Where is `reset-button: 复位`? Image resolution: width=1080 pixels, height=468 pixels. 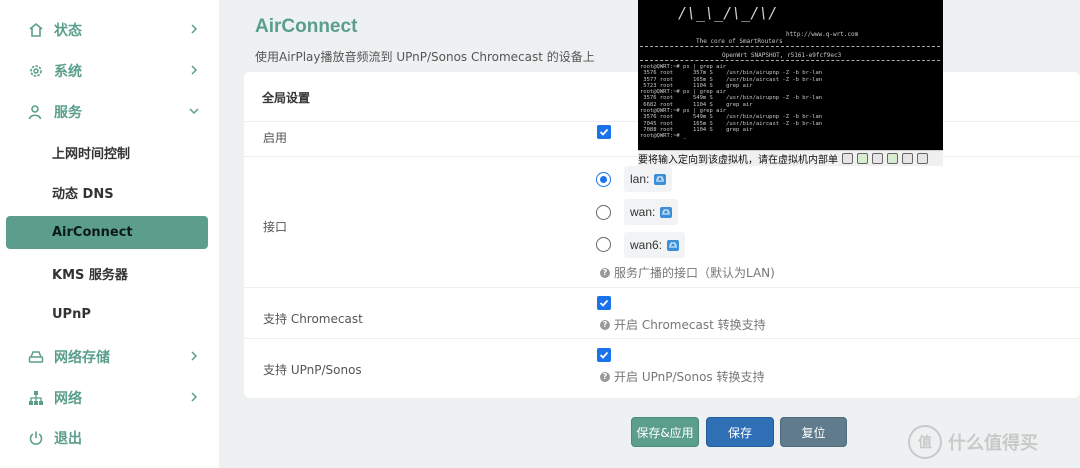 reset-button: 复位 is located at coordinates (813, 432).